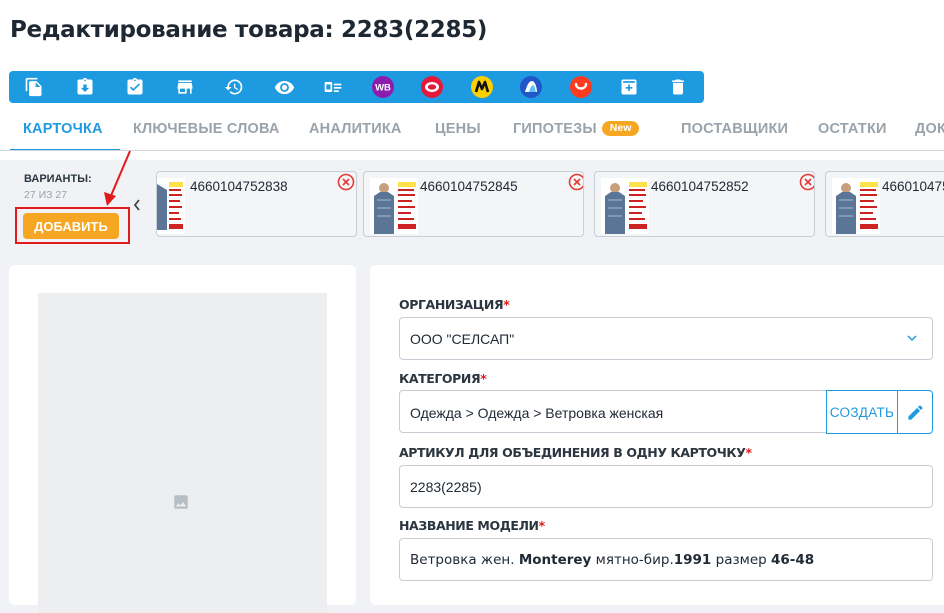 This screenshot has width=944, height=613. I want to click on chevron-left-icon, so click(137, 205).